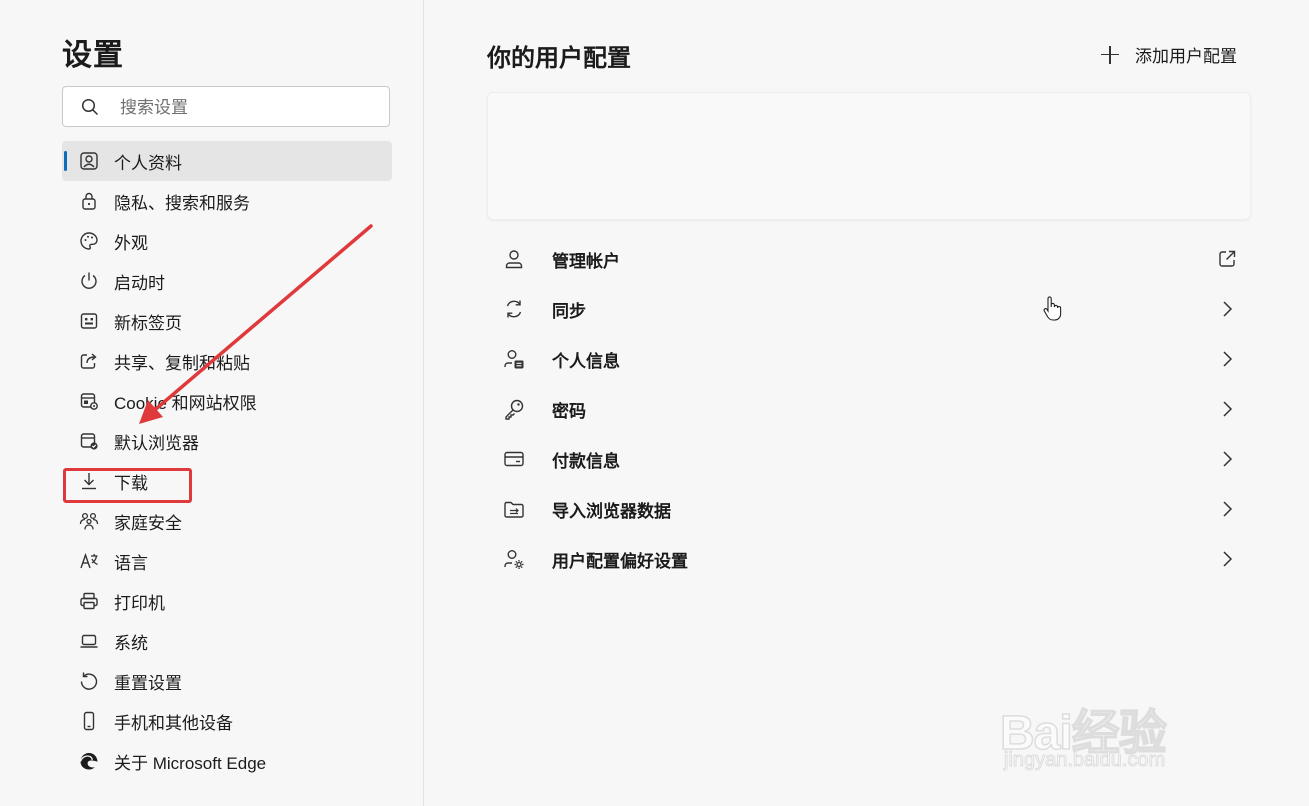 Image resolution: width=1309 pixels, height=806 pixels. I want to click on sidebar-item-startup: 启动时, so click(227, 281).